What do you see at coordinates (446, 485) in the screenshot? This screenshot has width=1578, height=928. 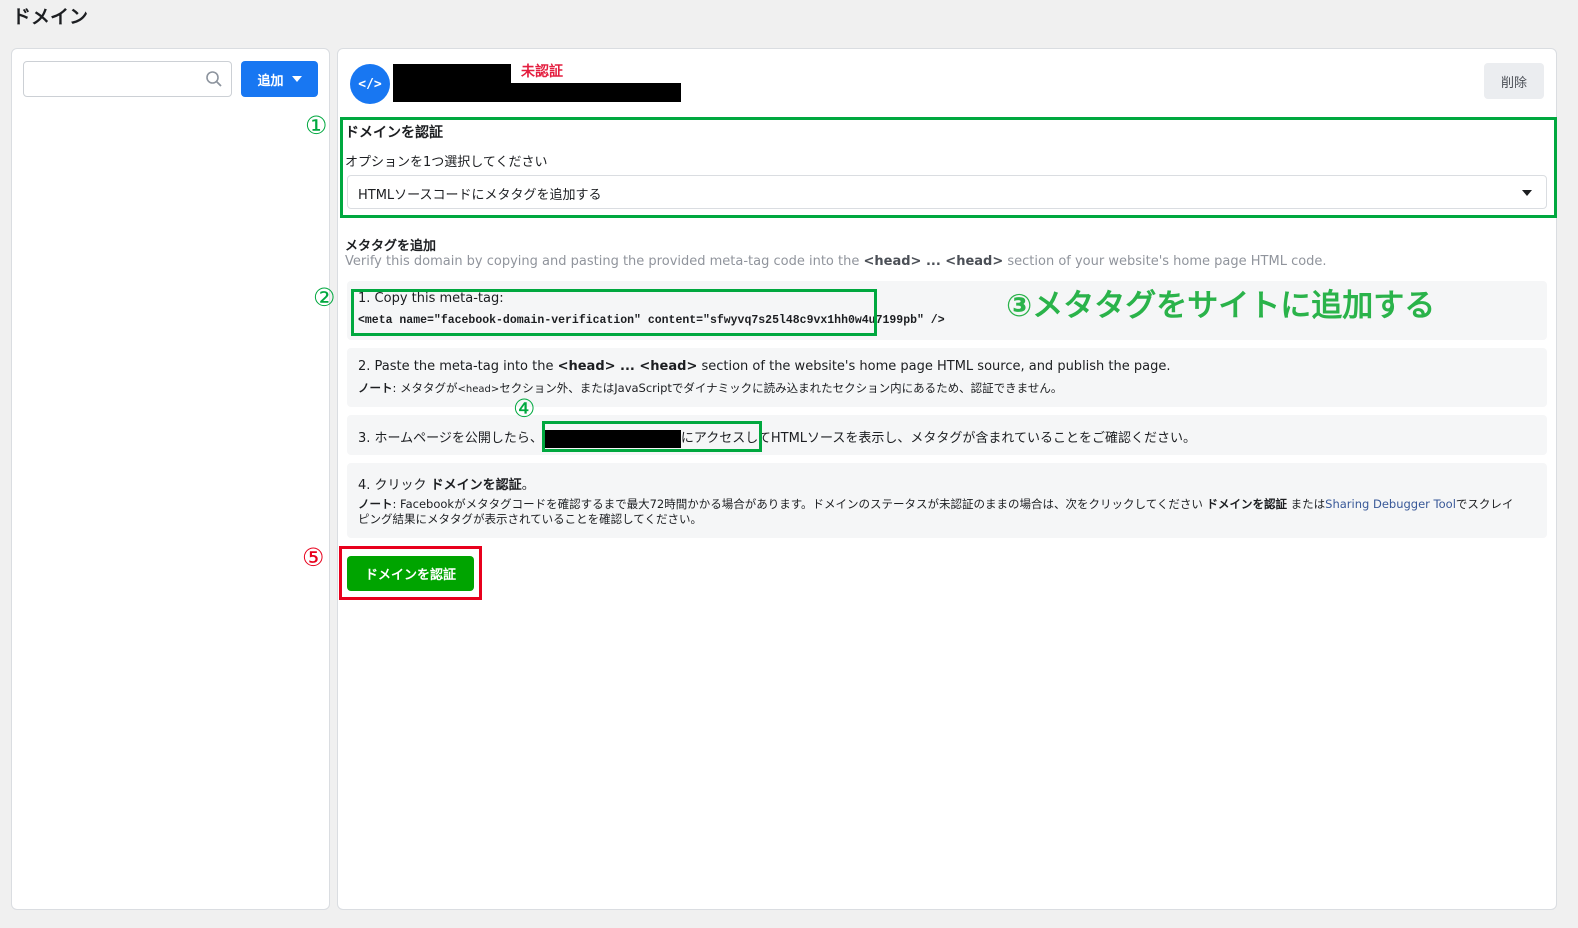 I see `step-4-text: 4. クリック ドメインを認証。` at bounding box center [446, 485].